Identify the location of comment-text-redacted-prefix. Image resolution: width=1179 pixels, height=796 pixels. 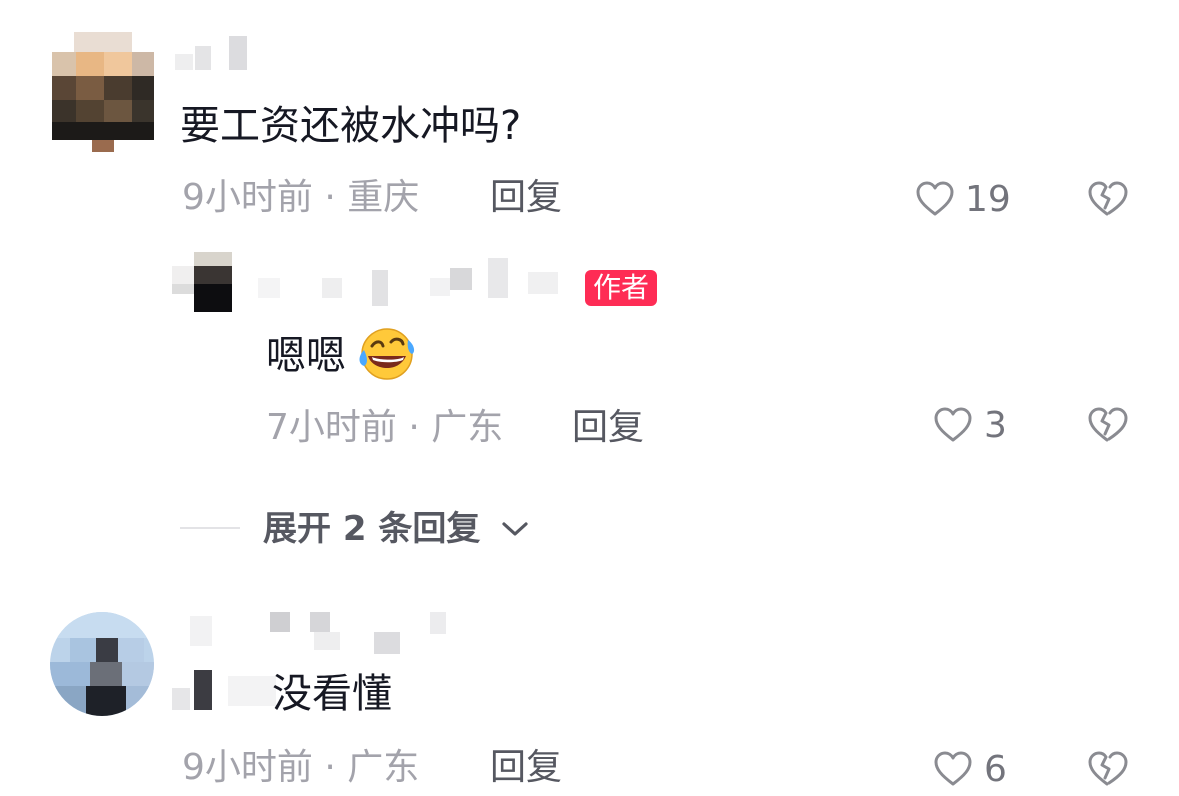
(224, 690).